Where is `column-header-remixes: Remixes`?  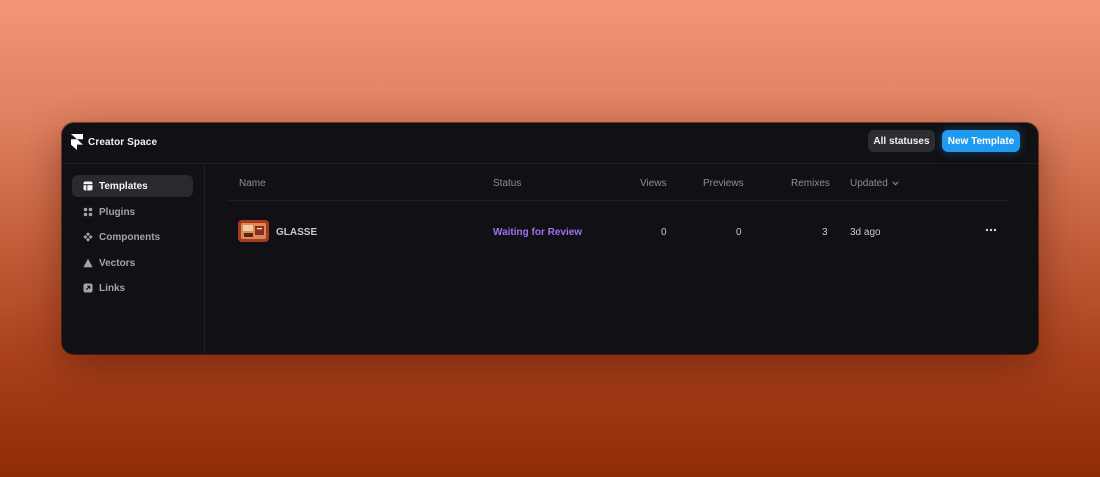
column-header-remixes: Remixes is located at coordinates (810, 183).